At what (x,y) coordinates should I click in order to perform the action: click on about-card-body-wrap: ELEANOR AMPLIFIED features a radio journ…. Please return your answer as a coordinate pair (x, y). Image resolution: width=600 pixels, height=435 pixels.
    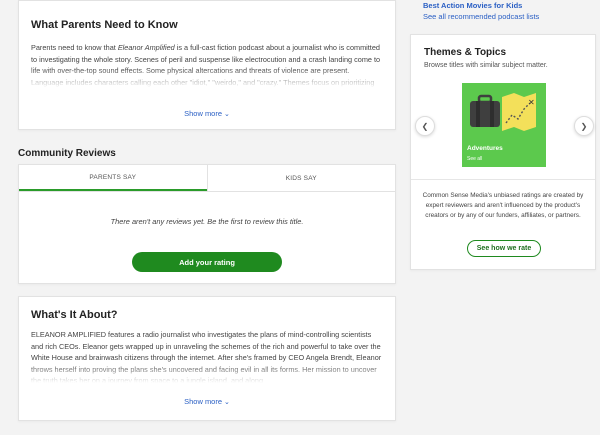
    Looking at the image, I should click on (207, 352).